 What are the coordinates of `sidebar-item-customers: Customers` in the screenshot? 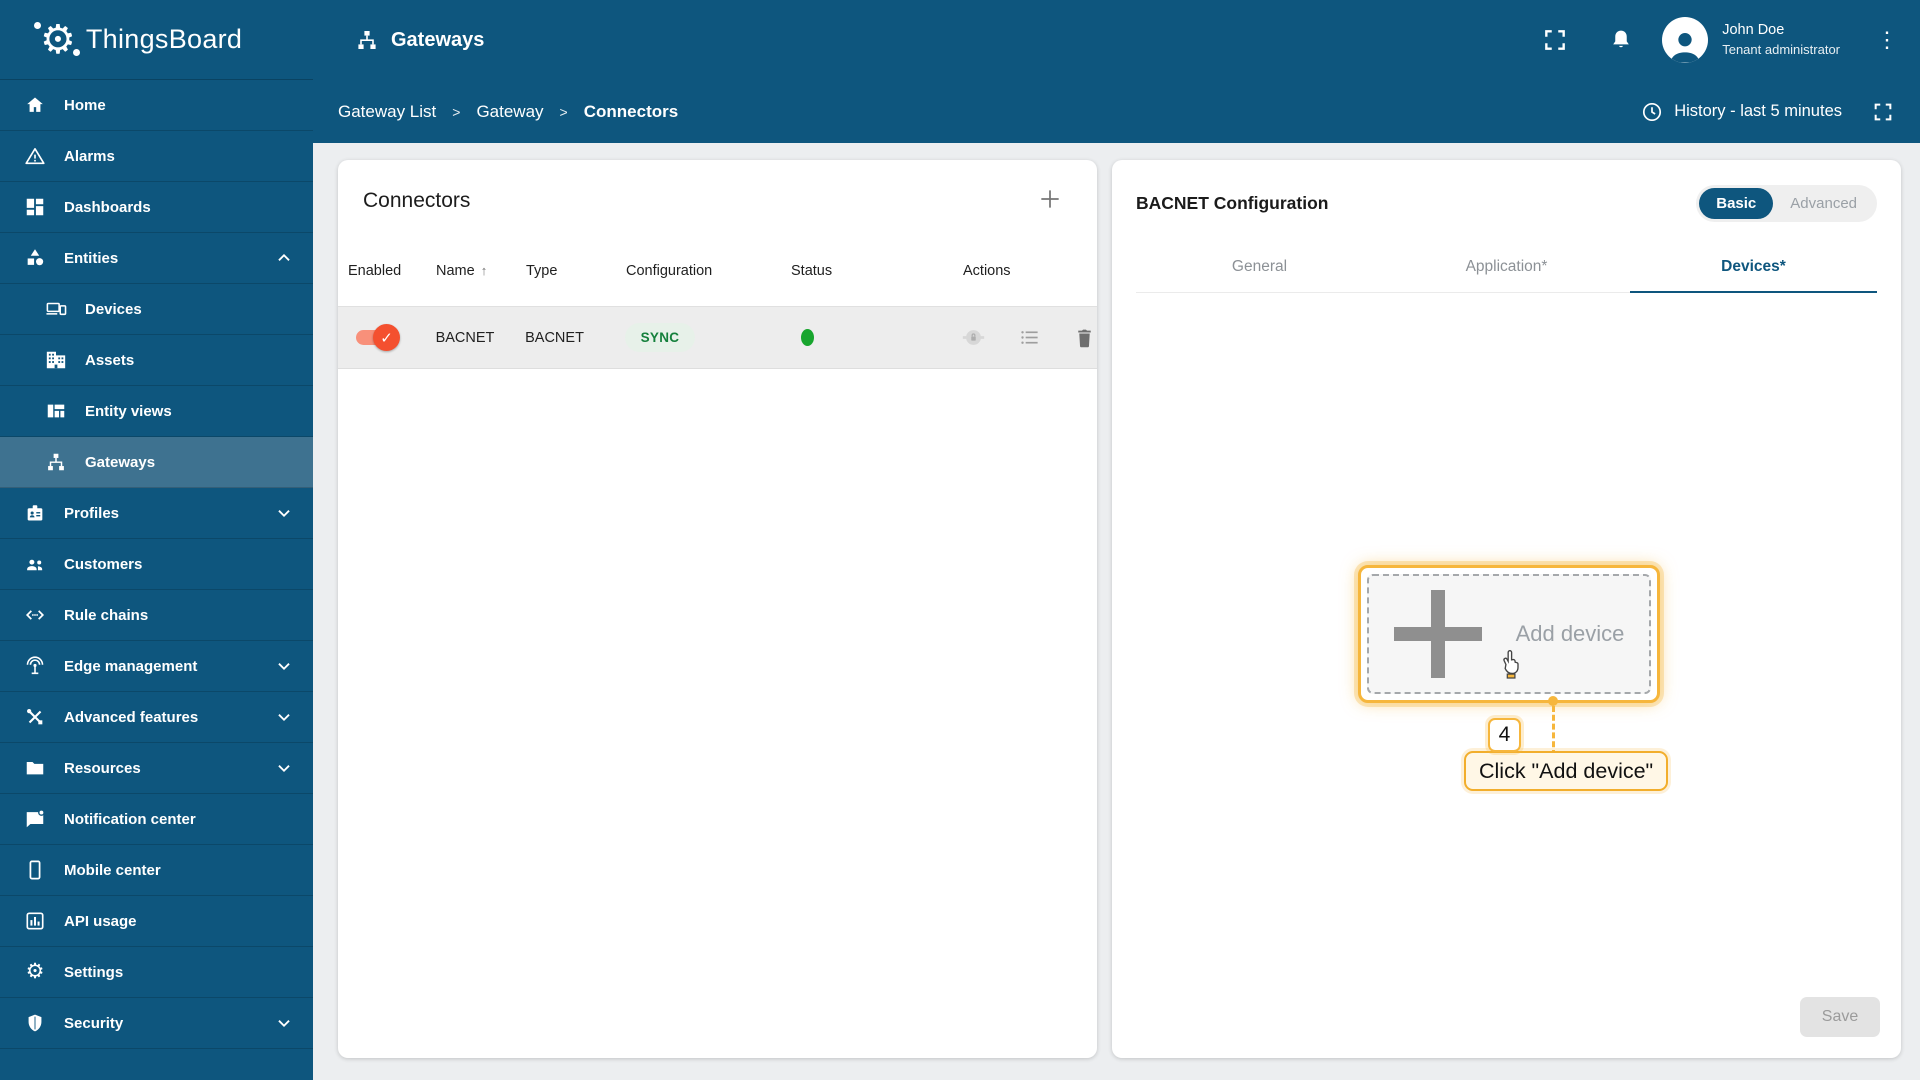 It's located at (156, 564).